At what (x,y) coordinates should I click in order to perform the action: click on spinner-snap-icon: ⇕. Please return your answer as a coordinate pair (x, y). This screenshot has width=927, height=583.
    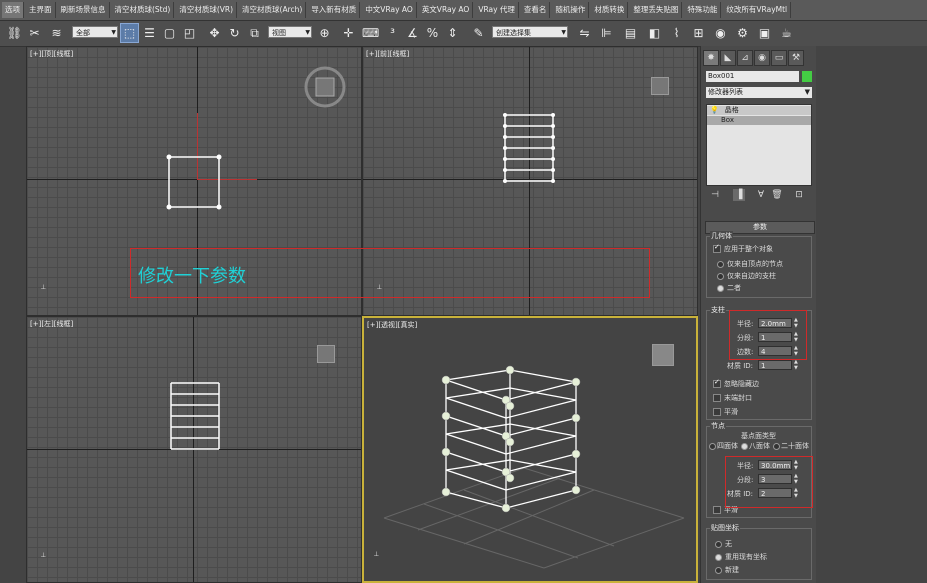
    Looking at the image, I should click on (452, 33).